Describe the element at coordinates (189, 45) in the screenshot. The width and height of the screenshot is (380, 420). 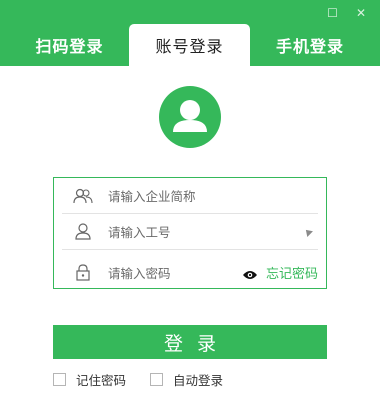
I see `tab-account-login: 账号登录` at that location.